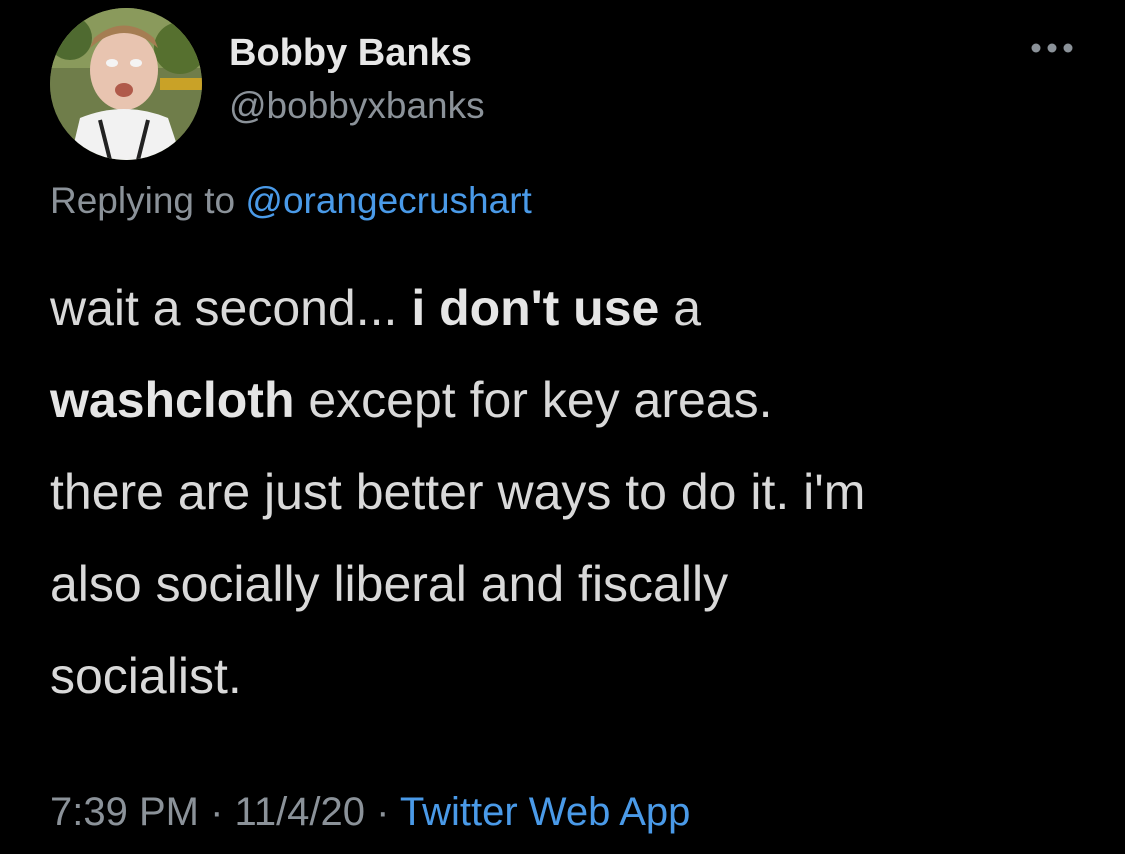 The image size is (1125, 854). Describe the element at coordinates (1052, 48) in the screenshot. I see `more-horizontal-icon` at that location.